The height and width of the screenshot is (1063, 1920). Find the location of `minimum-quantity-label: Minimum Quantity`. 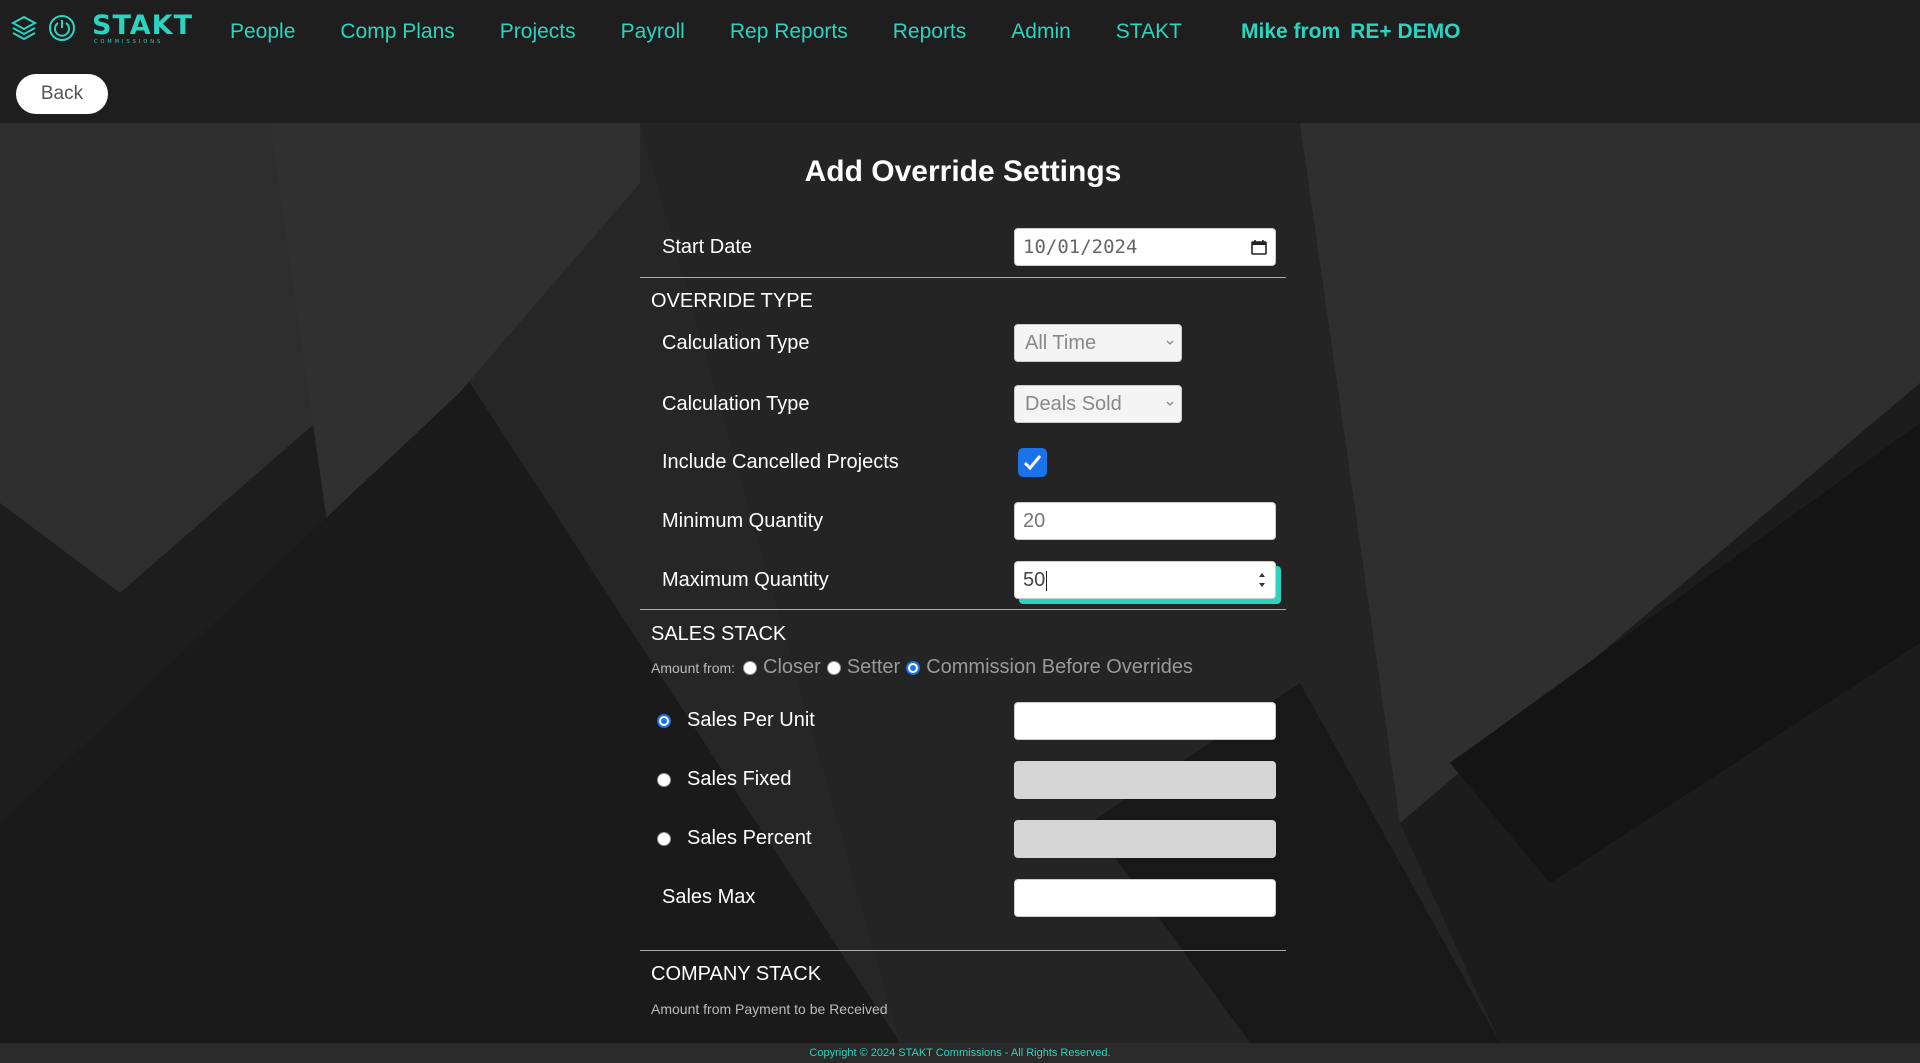

minimum-quantity-label: Minimum Quantity is located at coordinates (743, 521).